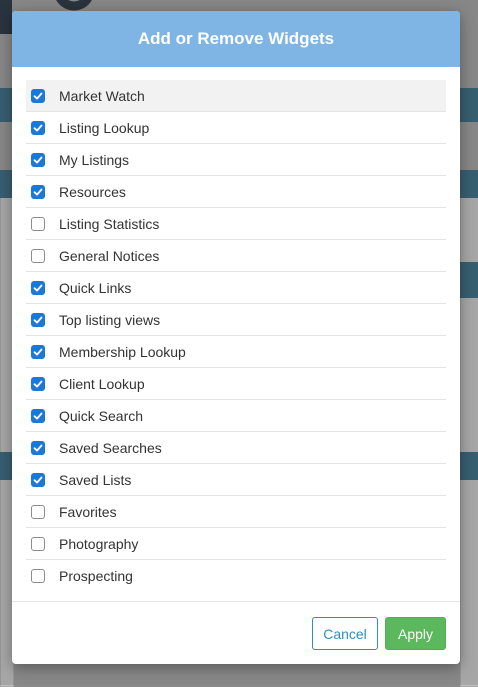  What do you see at coordinates (236, 223) in the screenshot?
I see `widget-item: Listing Statistics` at bounding box center [236, 223].